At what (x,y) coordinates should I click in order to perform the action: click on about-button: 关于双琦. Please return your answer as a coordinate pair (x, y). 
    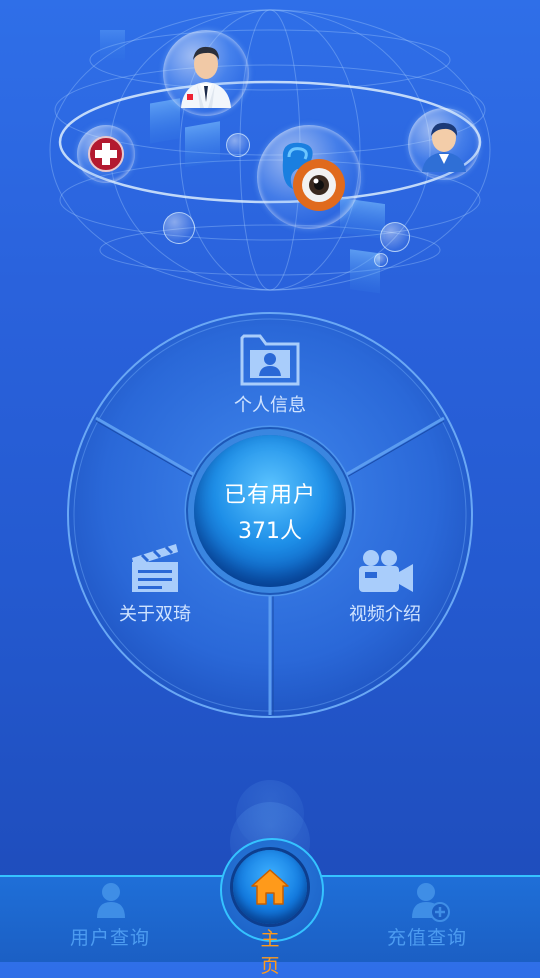
    Looking at the image, I should click on (155, 585).